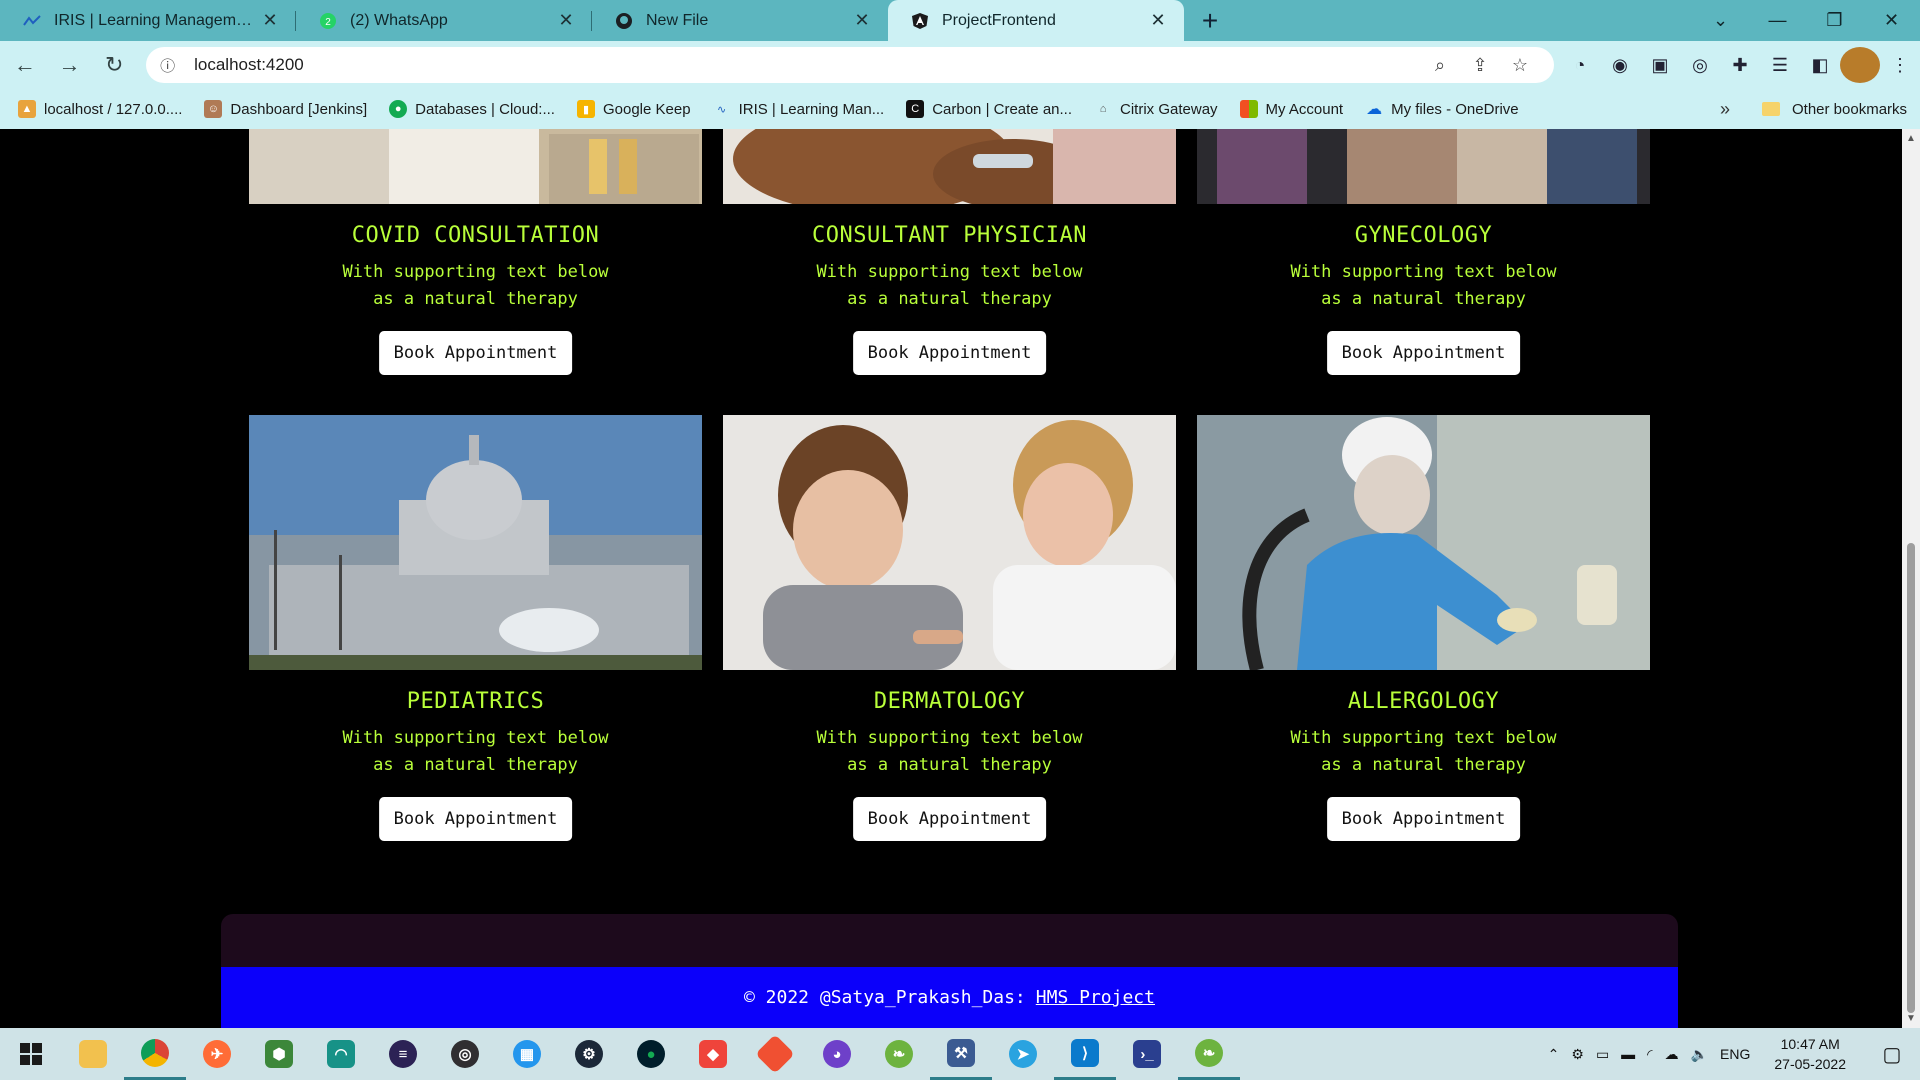 This screenshot has height=1080, width=1920. Describe the element at coordinates (1036, 20) in the screenshot. I see `tab-projectfrontend: ProjectFrontend ✕` at that location.